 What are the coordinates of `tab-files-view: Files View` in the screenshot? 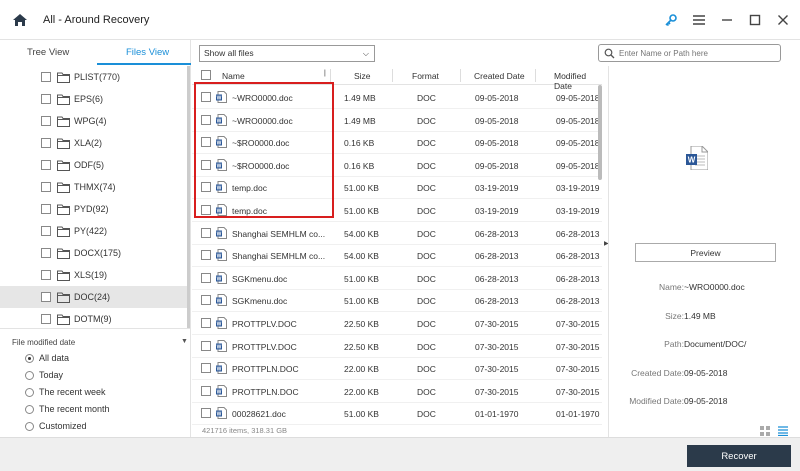 It's located at (147, 52).